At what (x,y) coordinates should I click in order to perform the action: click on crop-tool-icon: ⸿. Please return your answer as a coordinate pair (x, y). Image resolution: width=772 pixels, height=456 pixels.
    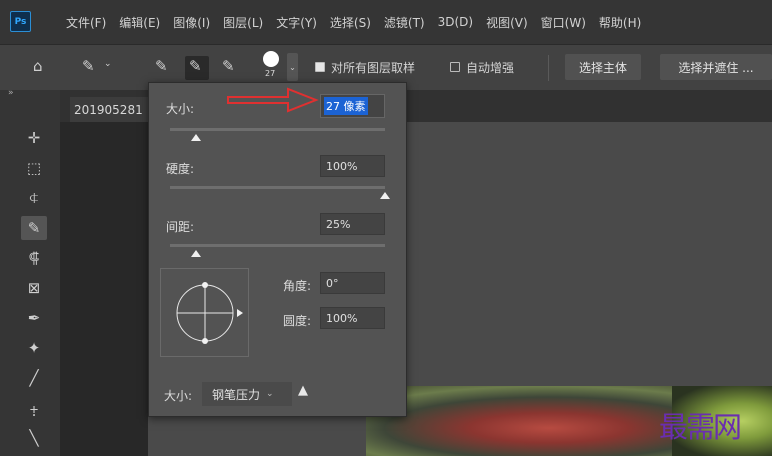
    Looking at the image, I should click on (34, 258).